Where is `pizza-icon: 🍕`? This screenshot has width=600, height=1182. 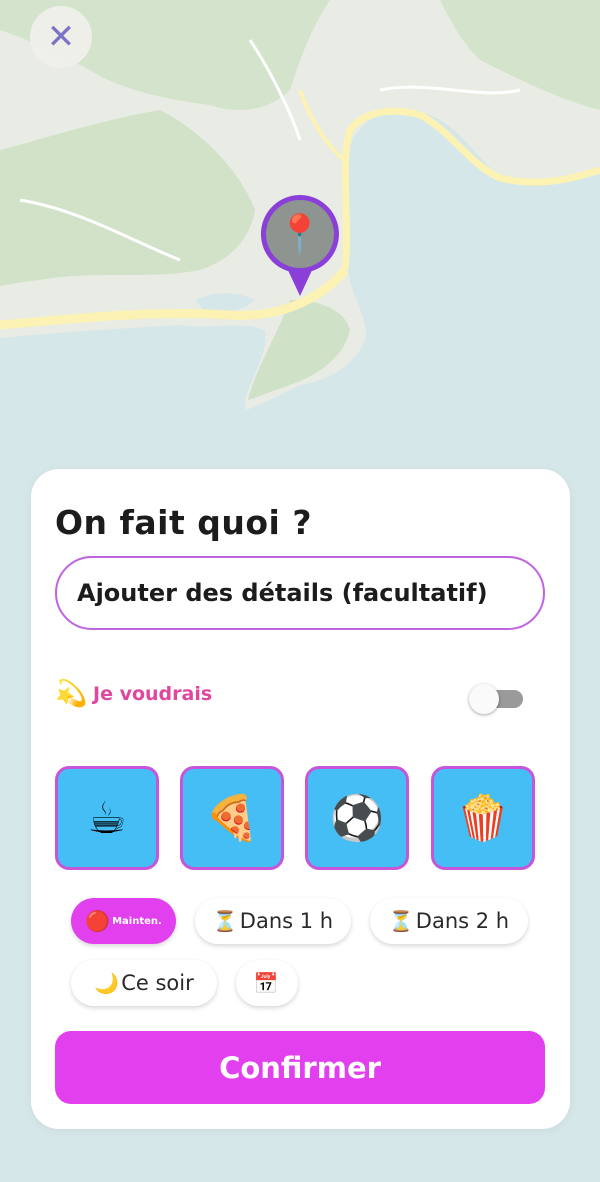 pizza-icon: 🍕 is located at coordinates (232, 818).